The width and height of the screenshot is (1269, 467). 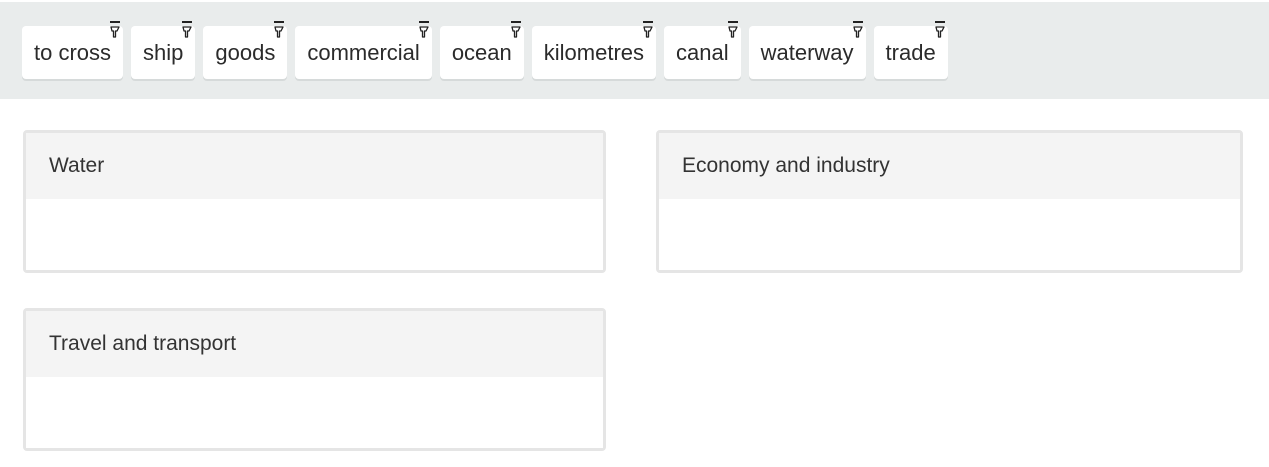 I want to click on word-label: ocean, so click(x=481, y=52).